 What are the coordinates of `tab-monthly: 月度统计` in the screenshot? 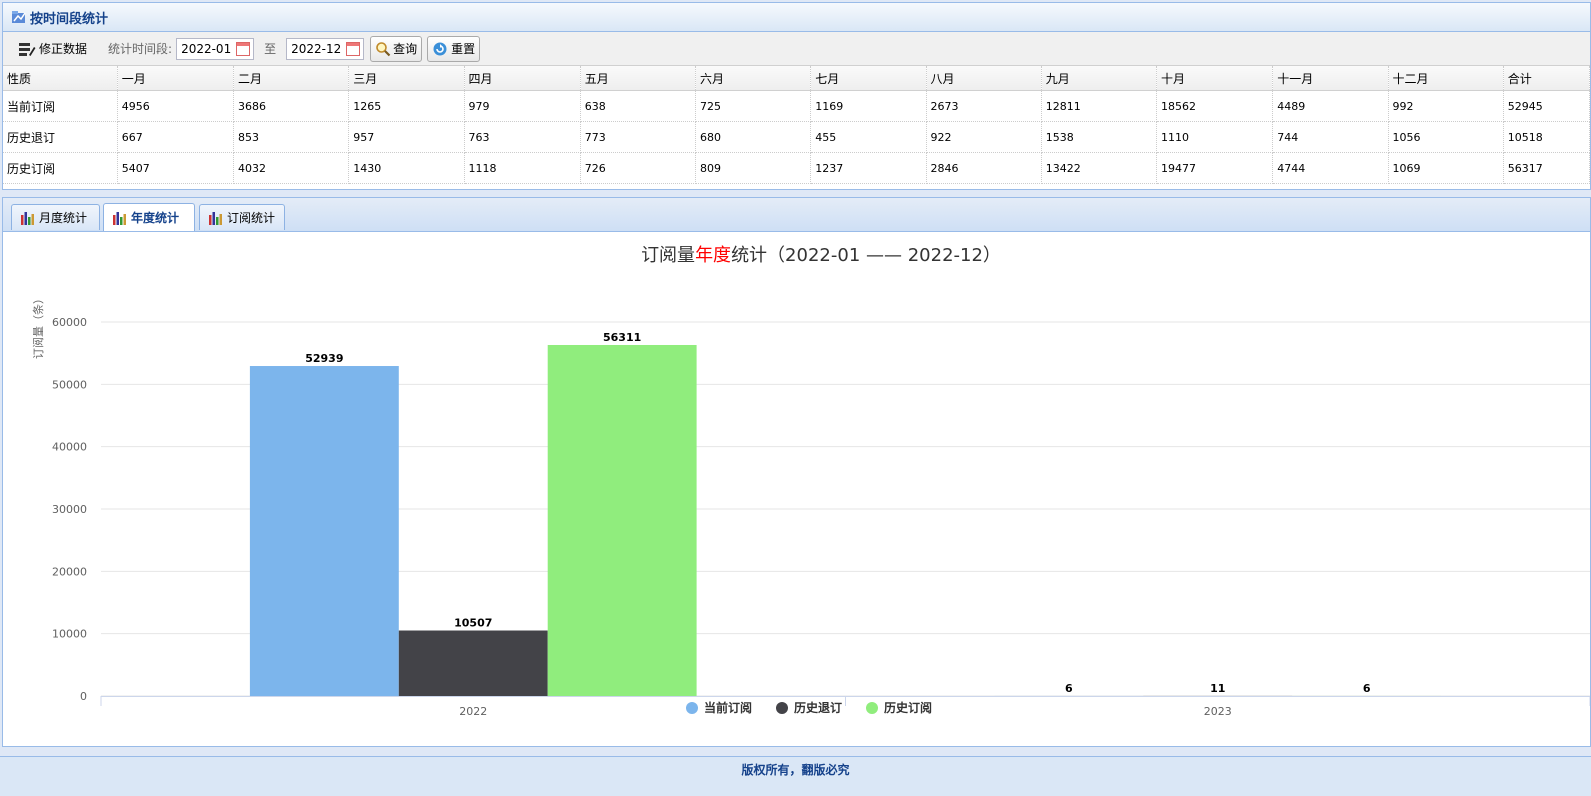 It's located at (55, 217).